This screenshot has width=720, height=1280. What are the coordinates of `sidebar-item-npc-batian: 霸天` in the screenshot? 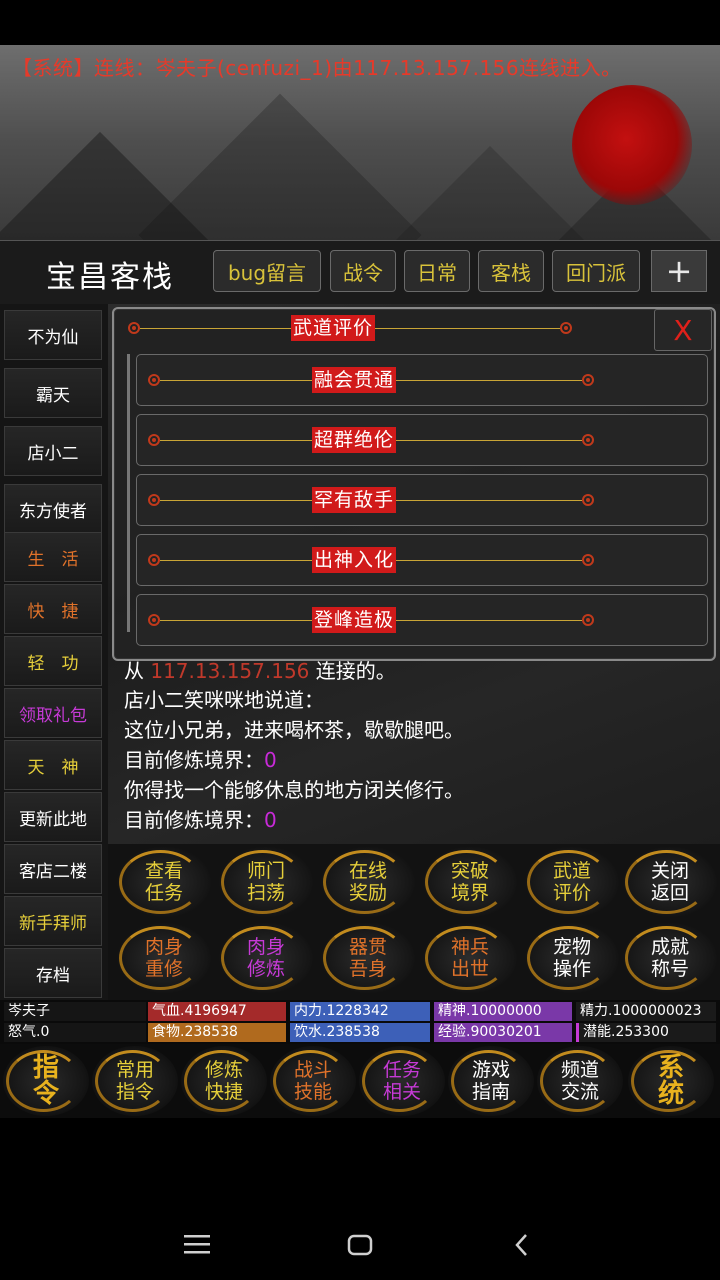 It's located at (53, 393).